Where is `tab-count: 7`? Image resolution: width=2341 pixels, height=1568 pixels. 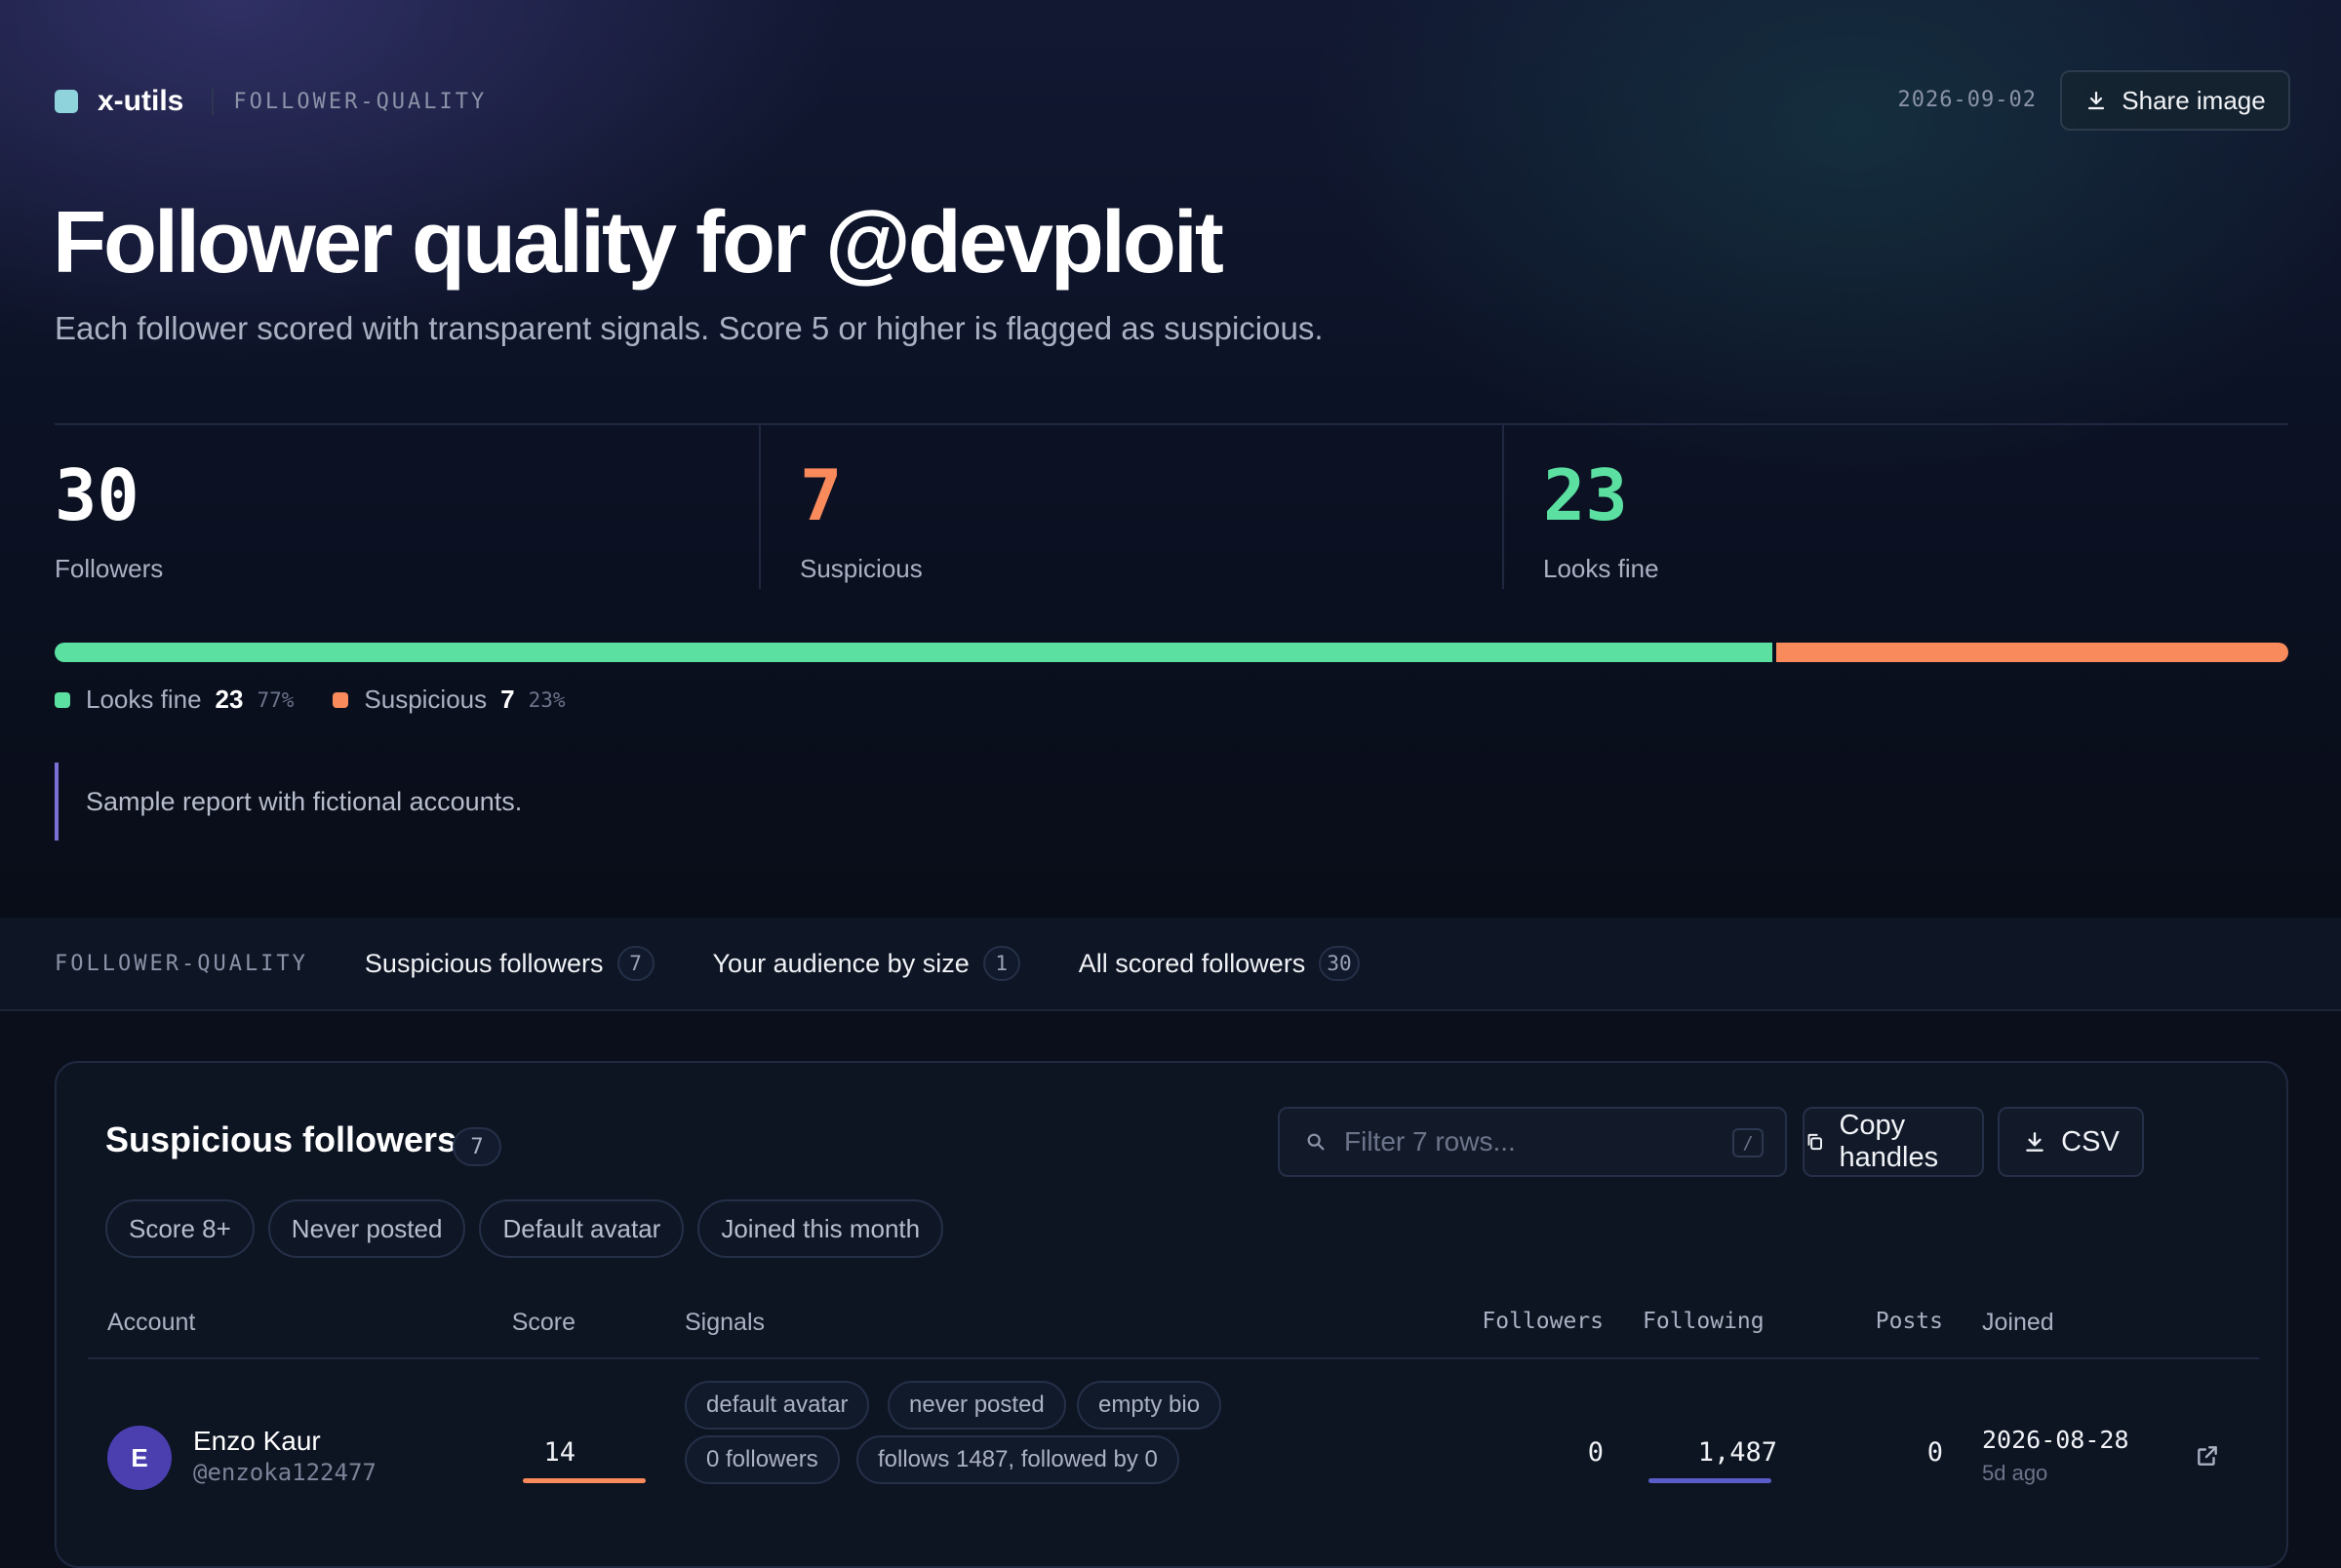 tab-count: 7 is located at coordinates (635, 963).